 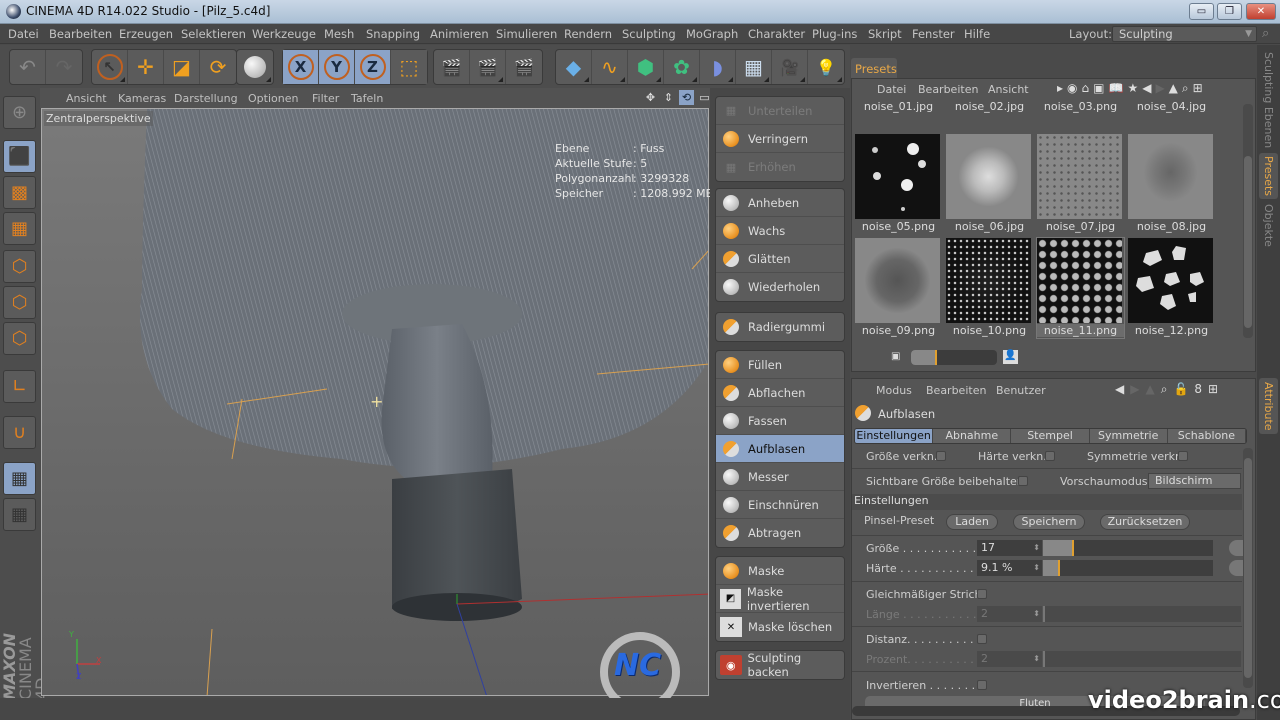 What do you see at coordinates (649, 34) in the screenshot?
I see `menu-sculpting: Sculpting` at bounding box center [649, 34].